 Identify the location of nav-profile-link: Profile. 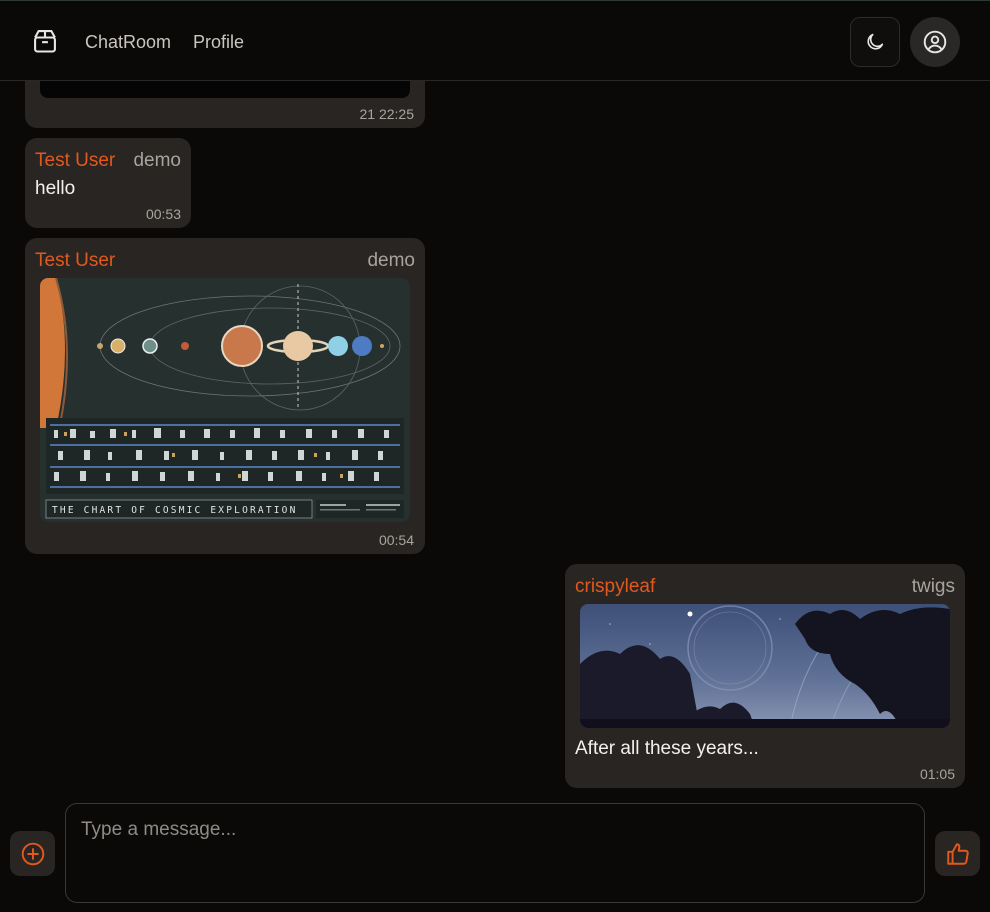
(218, 42).